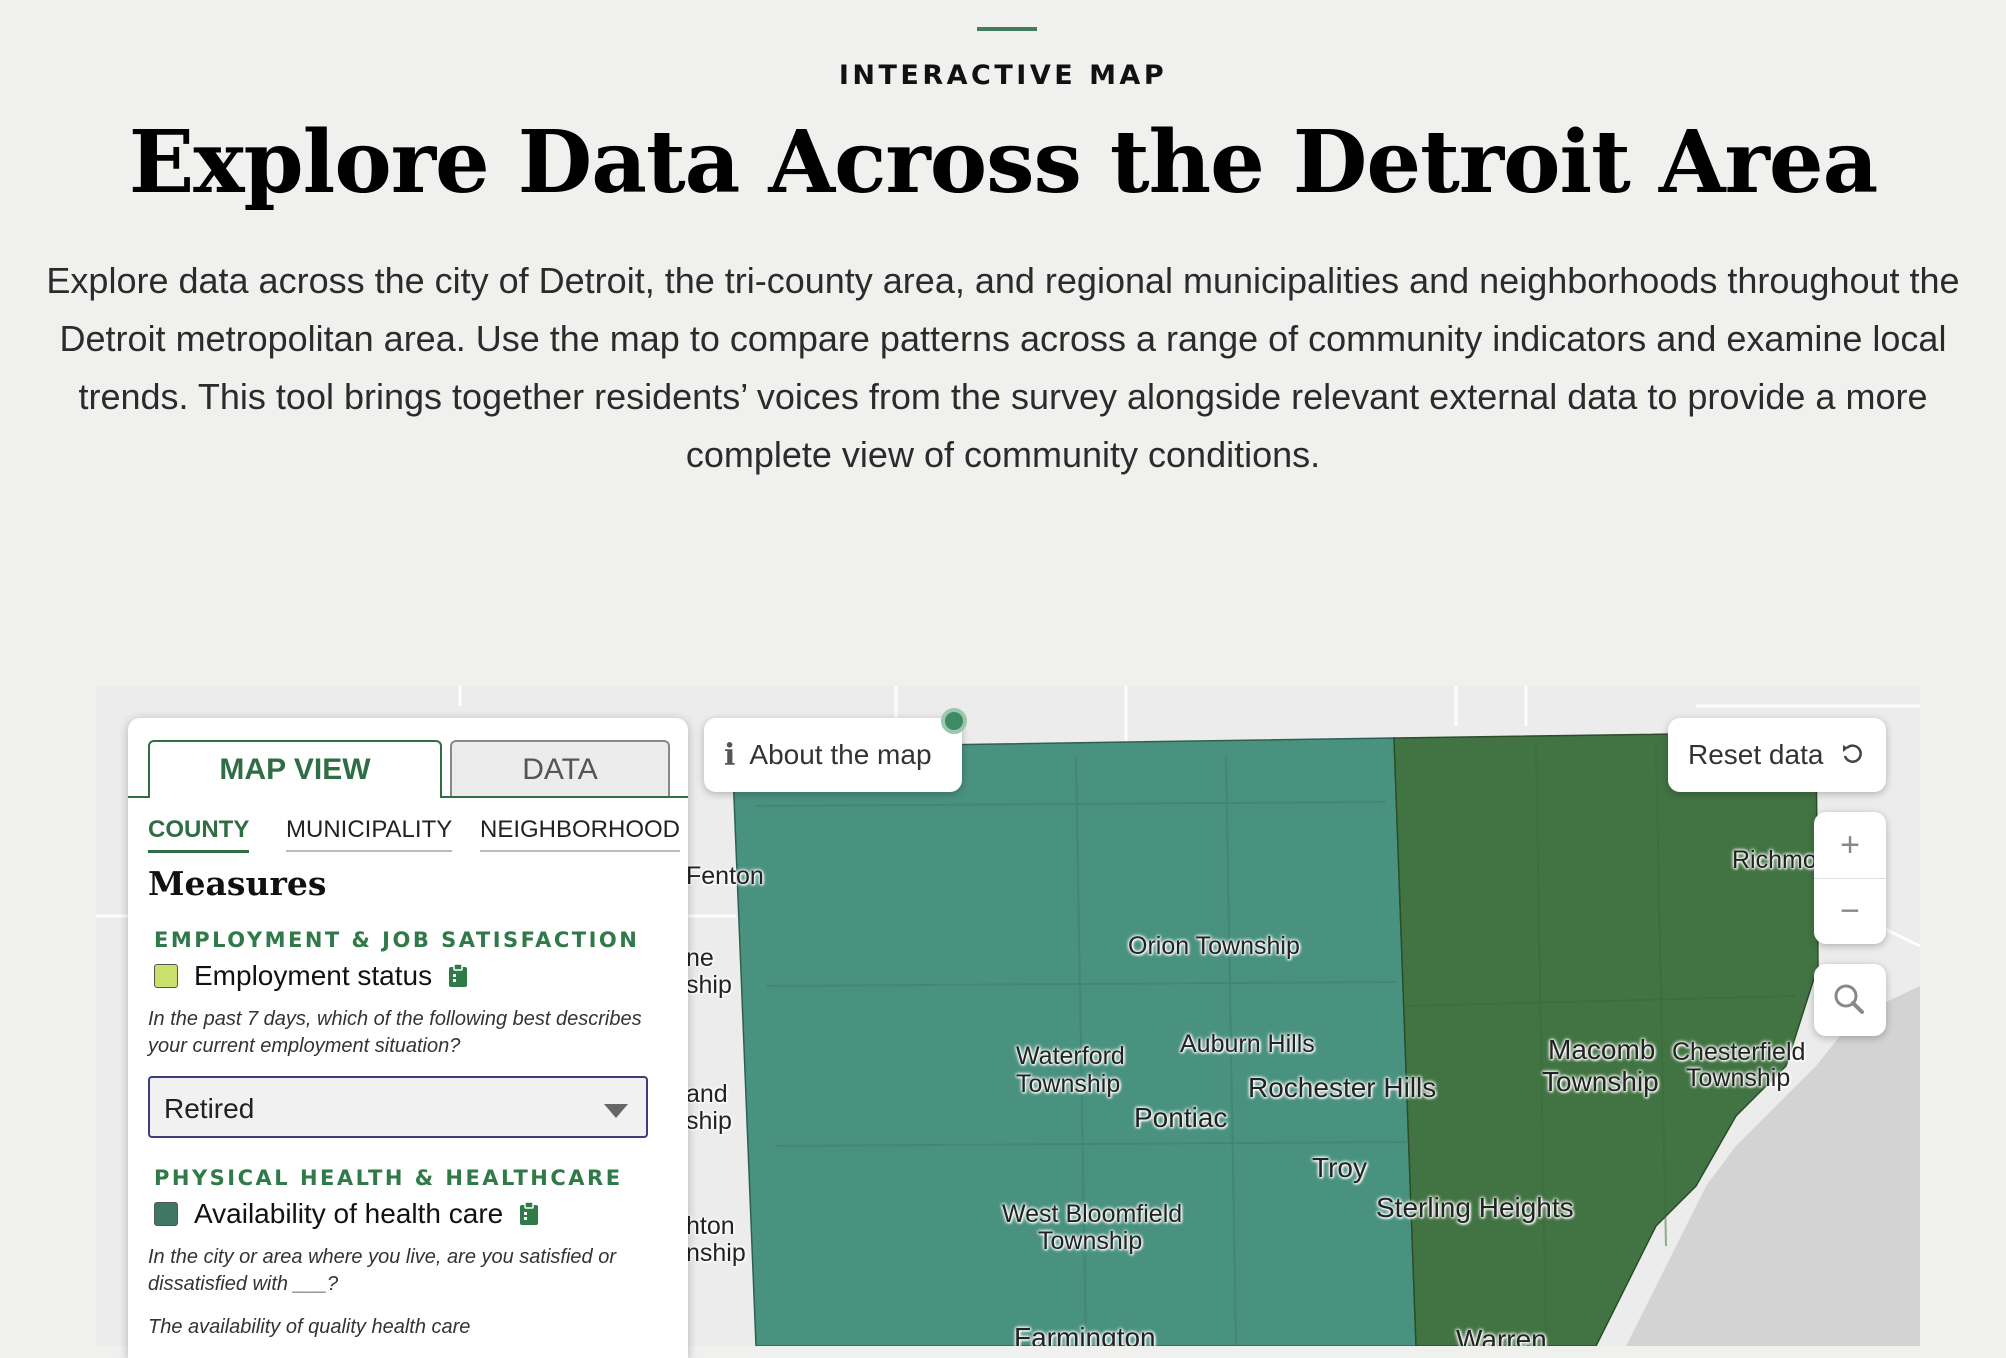 The height and width of the screenshot is (1358, 2006). I want to click on sub-question-text: The availability of quality health care, so click(309, 1327).